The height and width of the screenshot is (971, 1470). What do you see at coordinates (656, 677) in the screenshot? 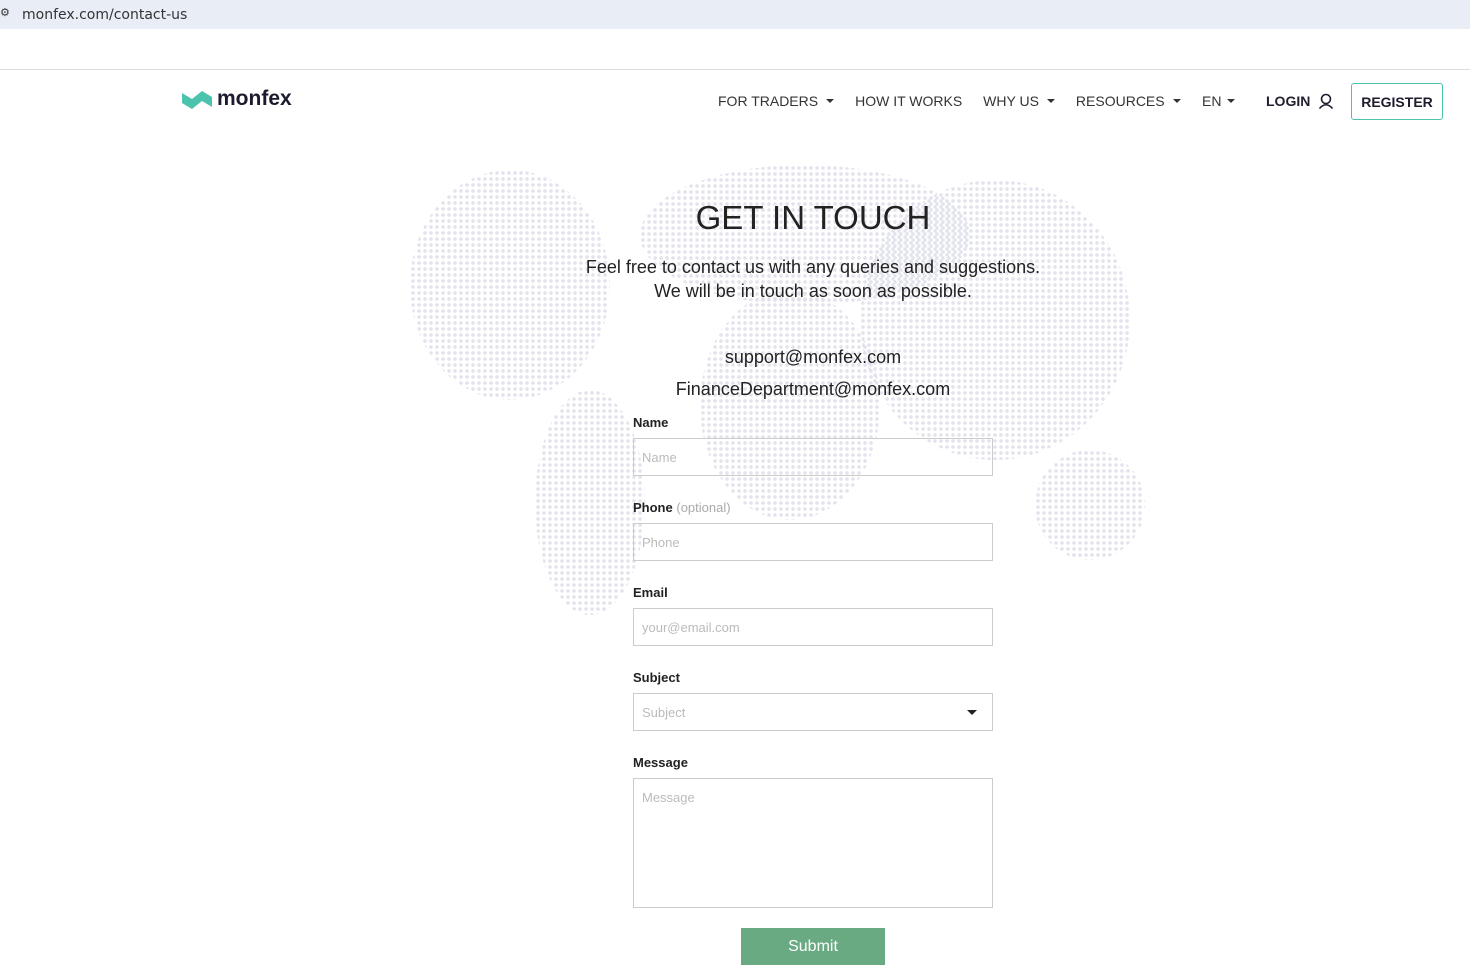
I see `subject-label: Subject` at bounding box center [656, 677].